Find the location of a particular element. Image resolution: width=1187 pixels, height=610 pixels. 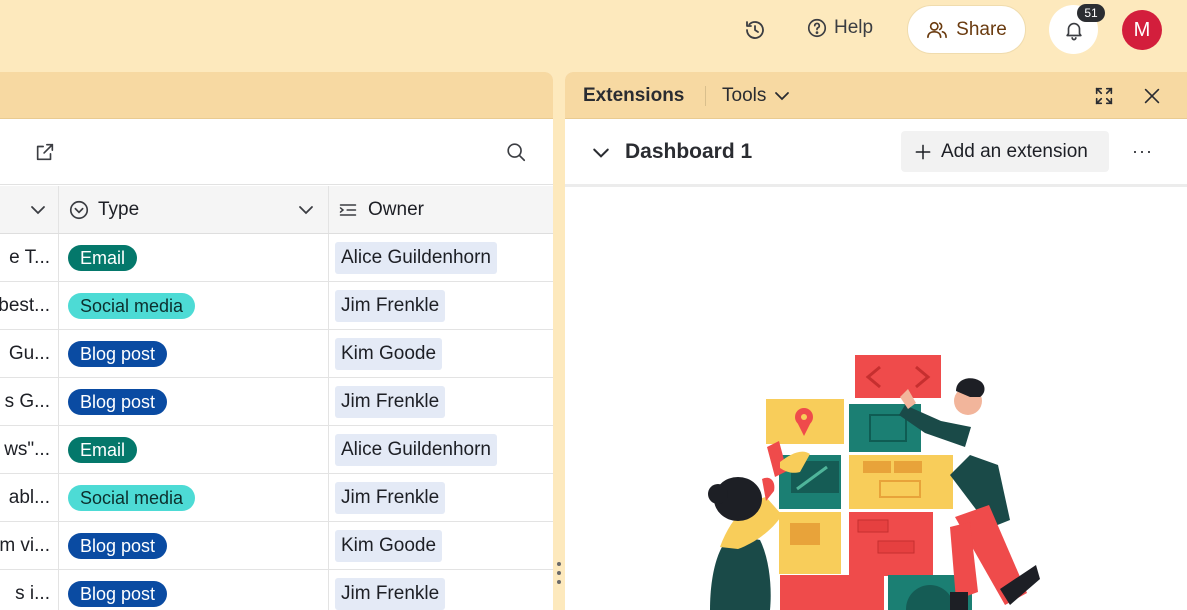

table-row: e T... Email Alice Guildenhorn is located at coordinates (276, 258).